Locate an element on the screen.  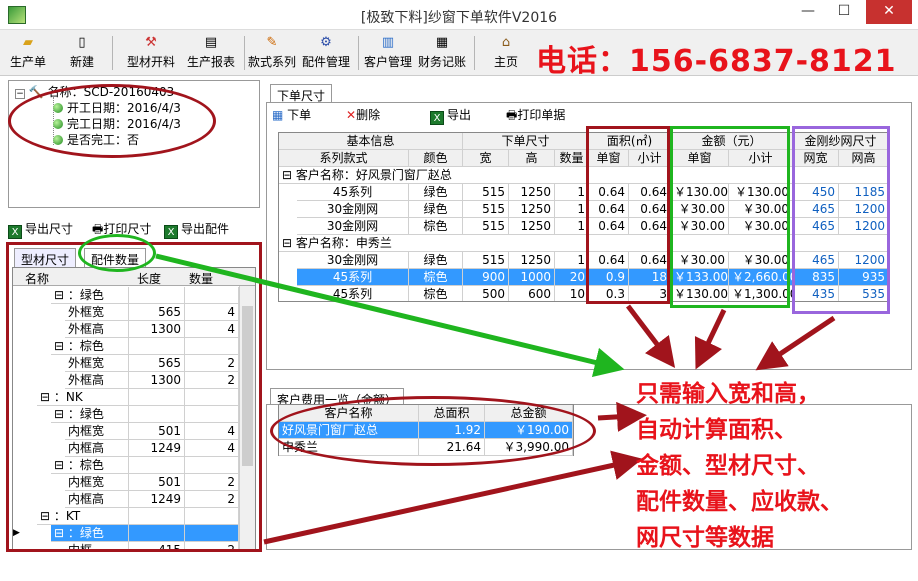
title-bar: [极致下料]纱窗下单软件V2016 — ☐ ✕ is located at coordinates (459, 15).